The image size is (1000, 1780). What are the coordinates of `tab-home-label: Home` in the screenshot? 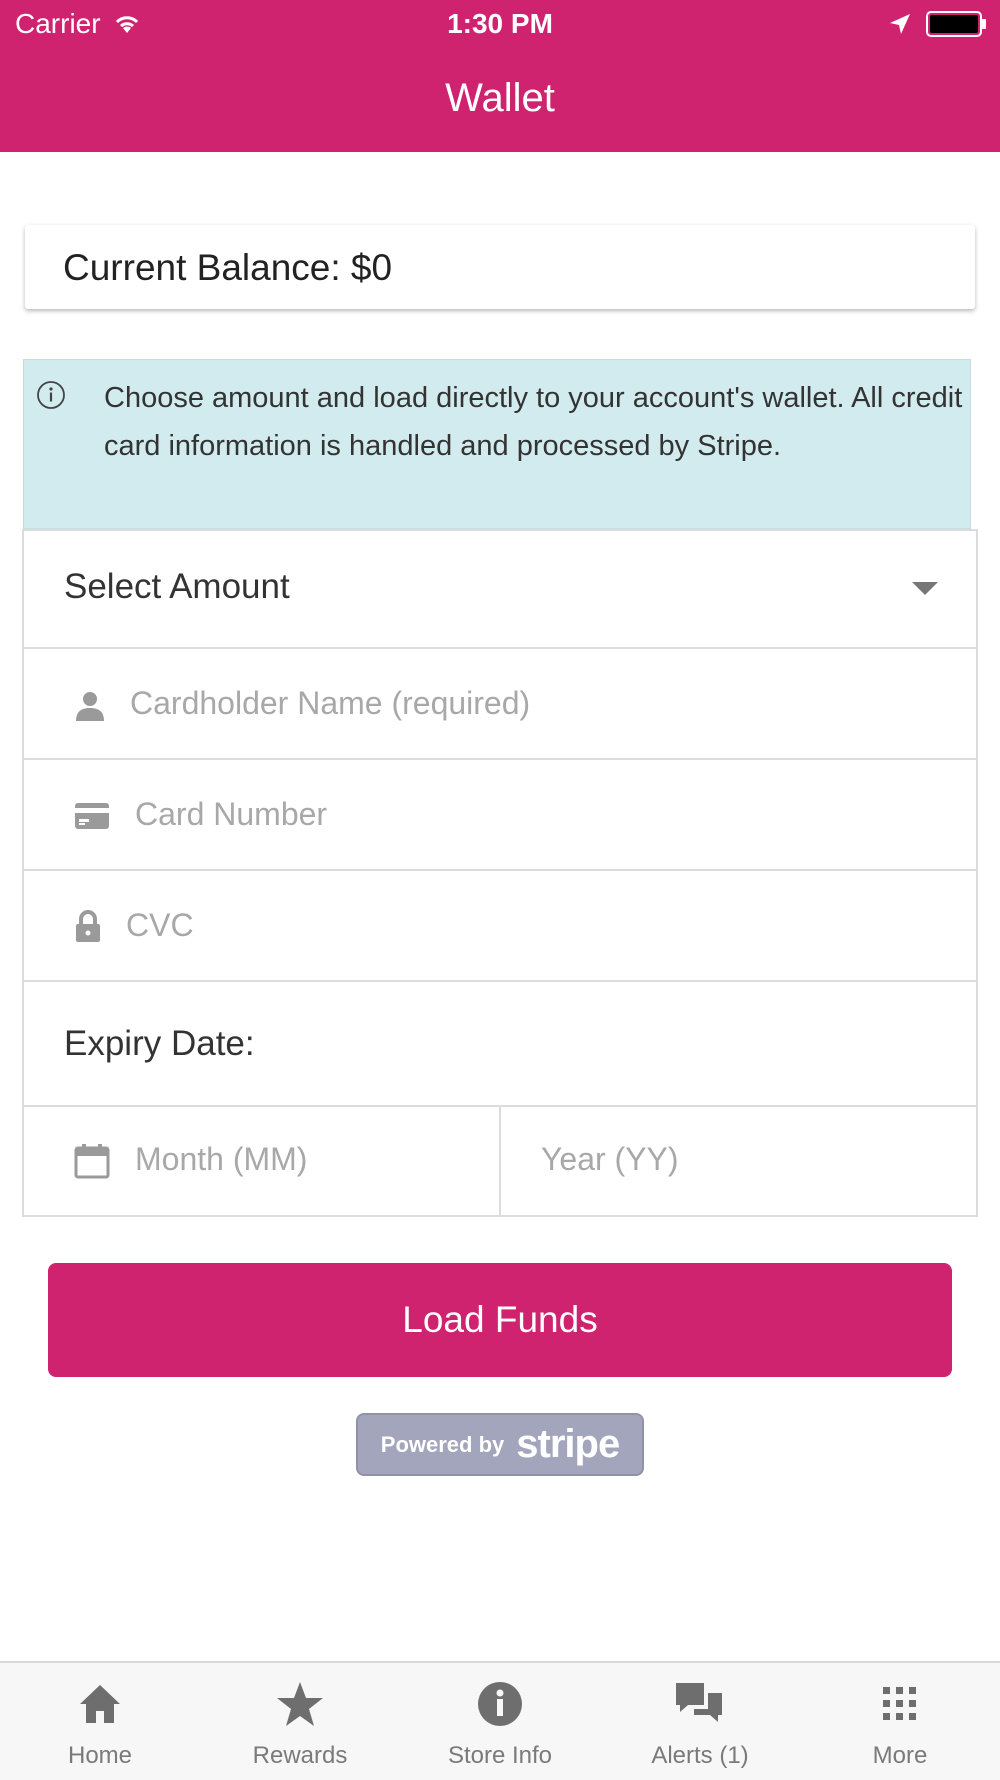 It's located at (100, 1755).